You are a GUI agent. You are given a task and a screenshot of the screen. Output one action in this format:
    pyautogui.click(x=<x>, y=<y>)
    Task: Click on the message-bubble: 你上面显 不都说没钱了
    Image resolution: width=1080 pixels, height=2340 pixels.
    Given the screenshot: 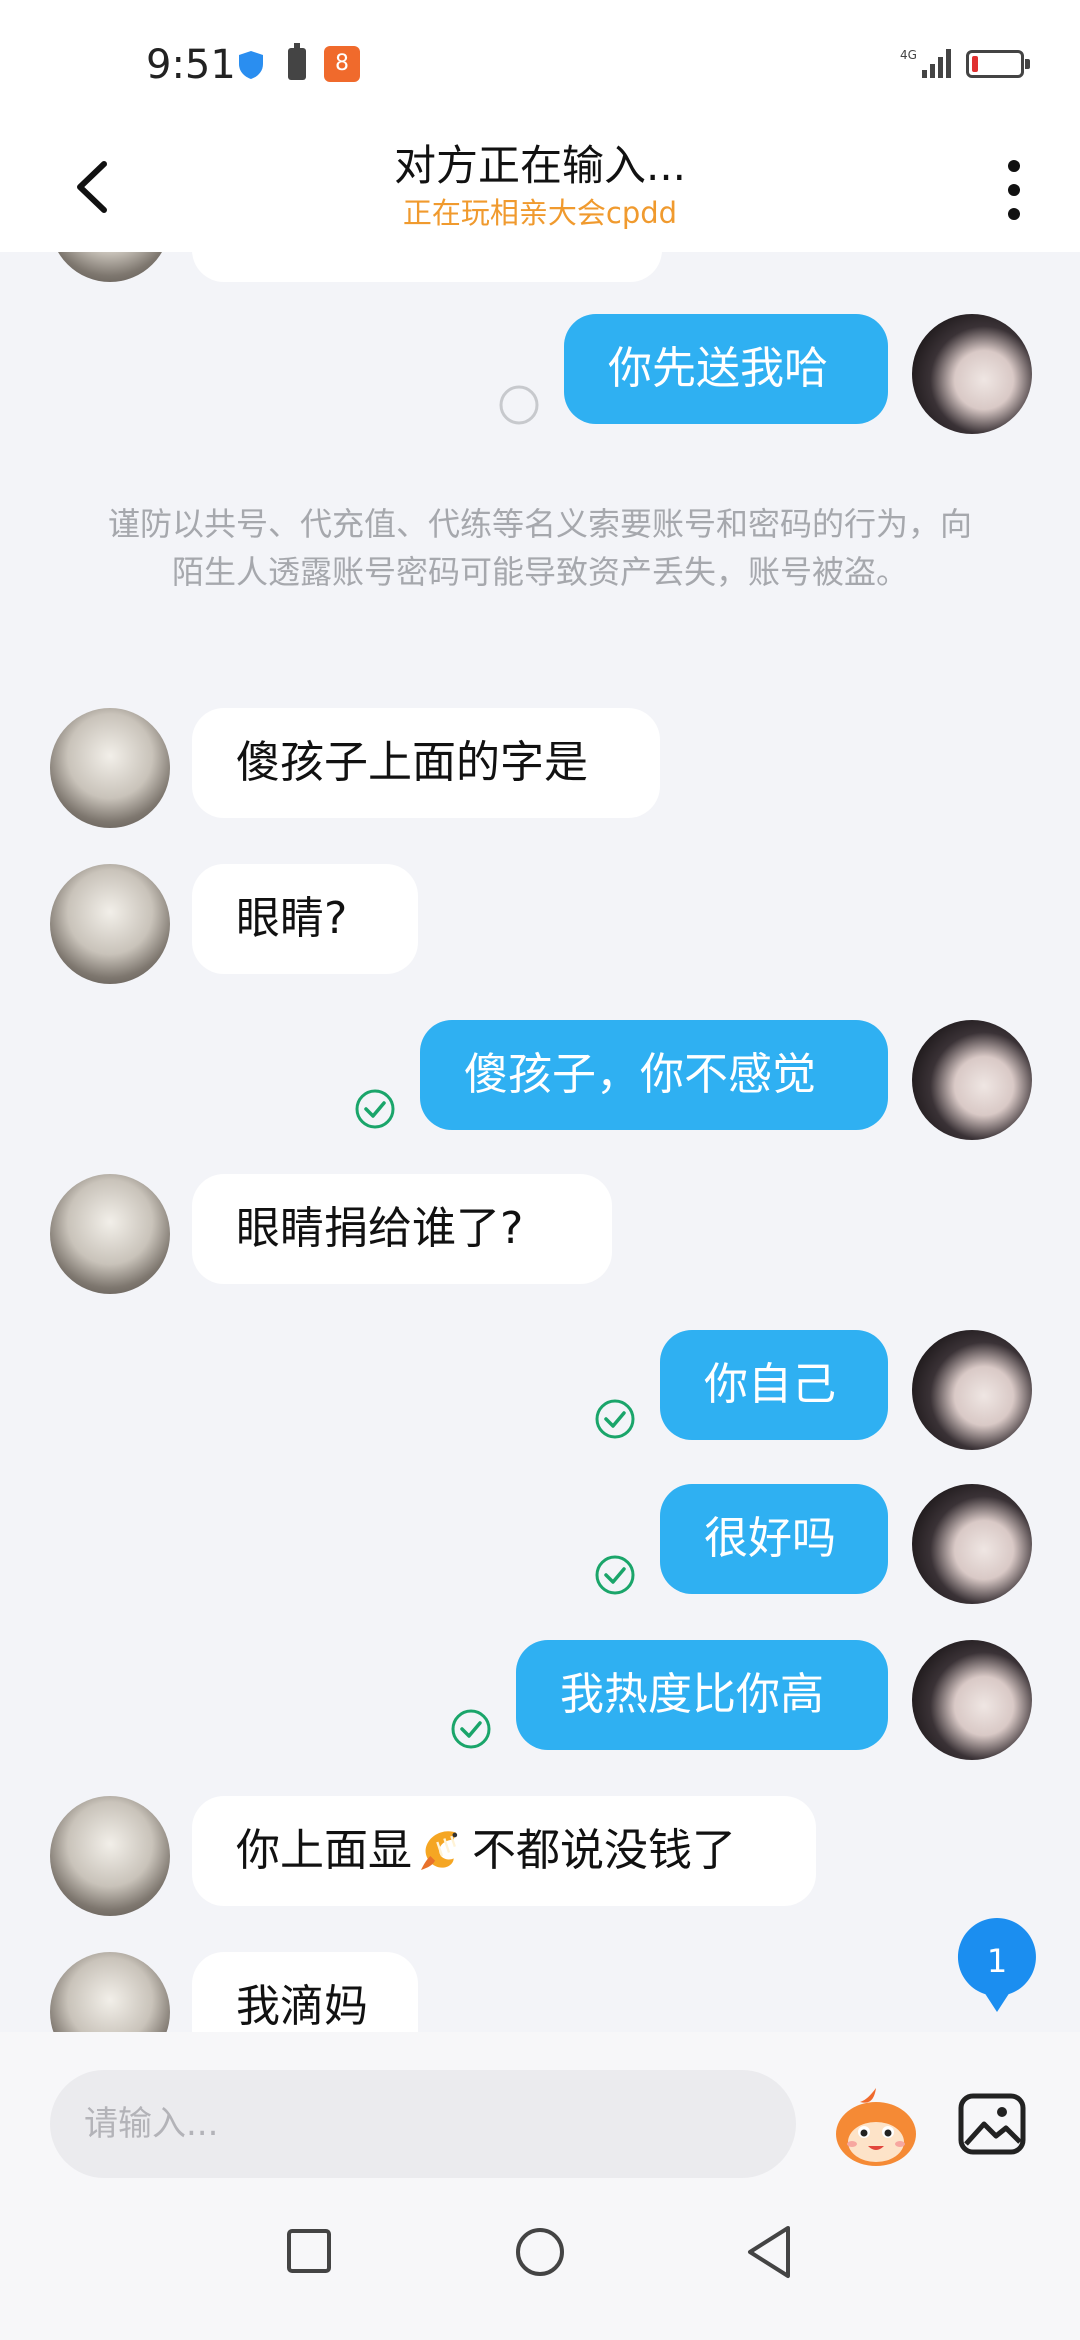 What is the action you would take?
    pyautogui.click(x=504, y=1851)
    